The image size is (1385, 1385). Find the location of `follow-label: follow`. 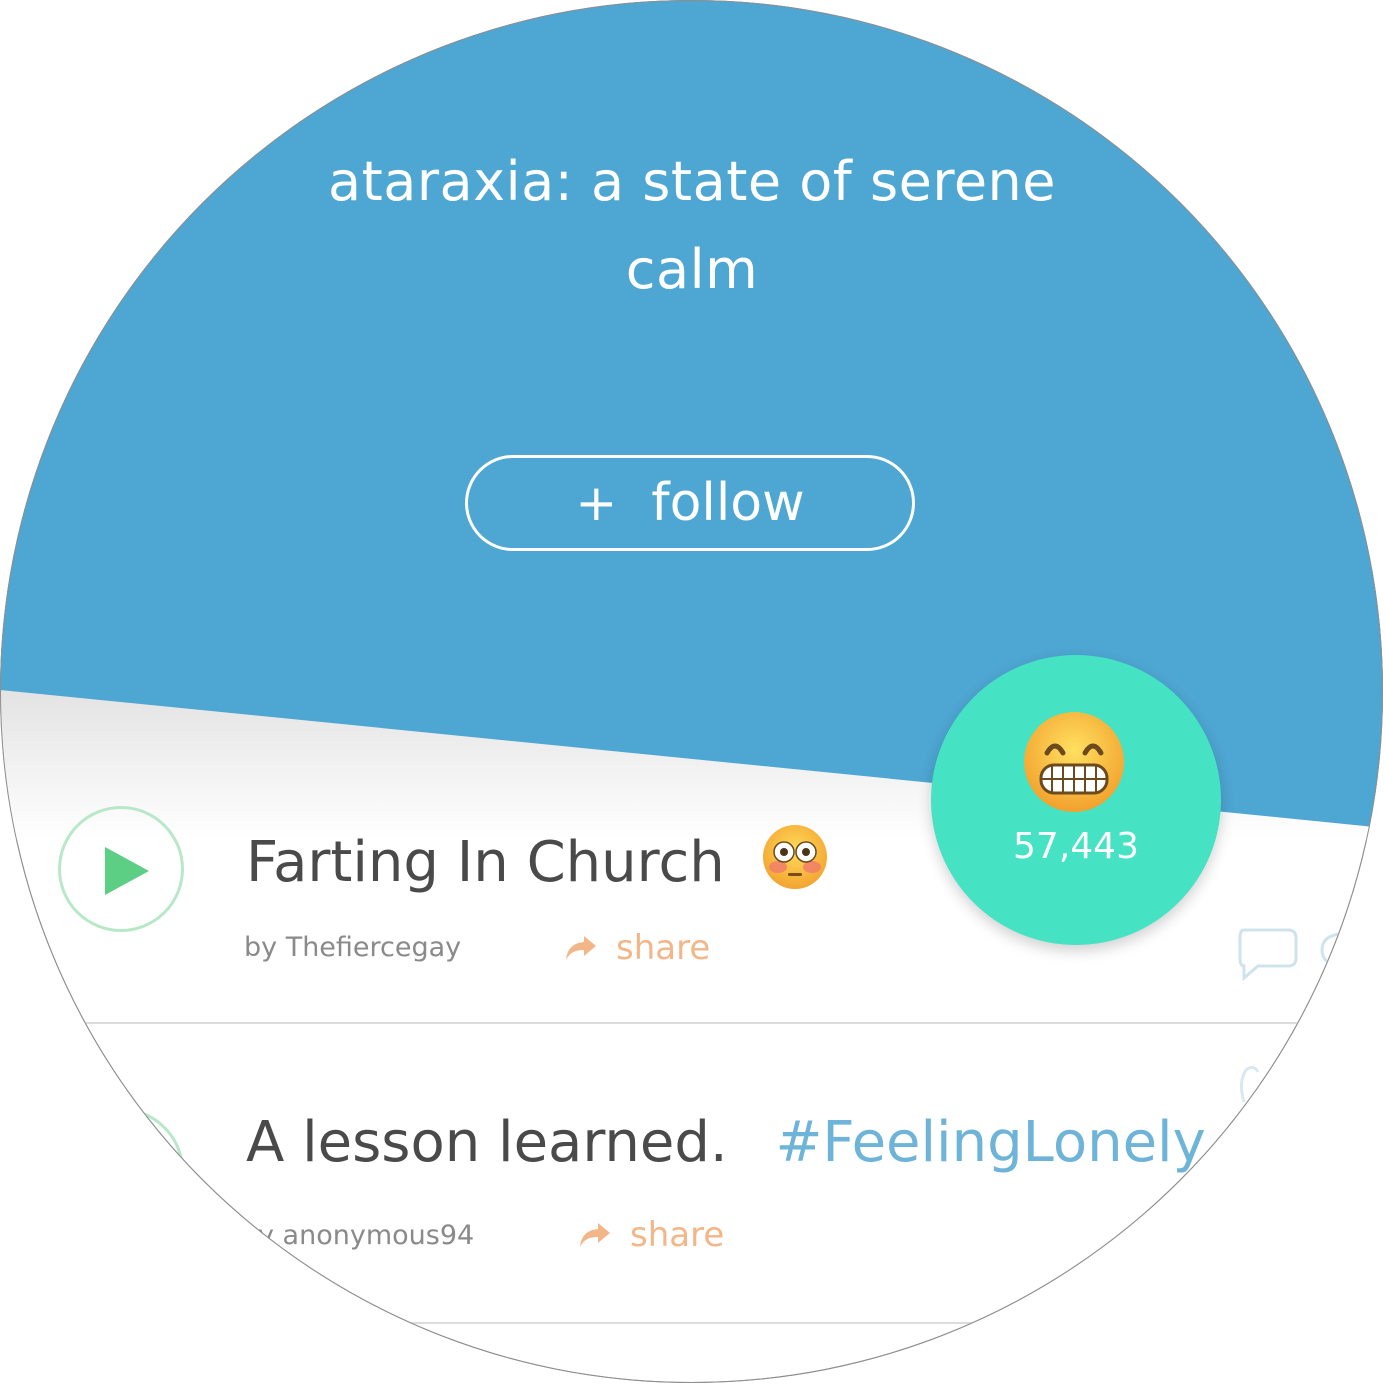

follow-label: follow is located at coordinates (728, 503).